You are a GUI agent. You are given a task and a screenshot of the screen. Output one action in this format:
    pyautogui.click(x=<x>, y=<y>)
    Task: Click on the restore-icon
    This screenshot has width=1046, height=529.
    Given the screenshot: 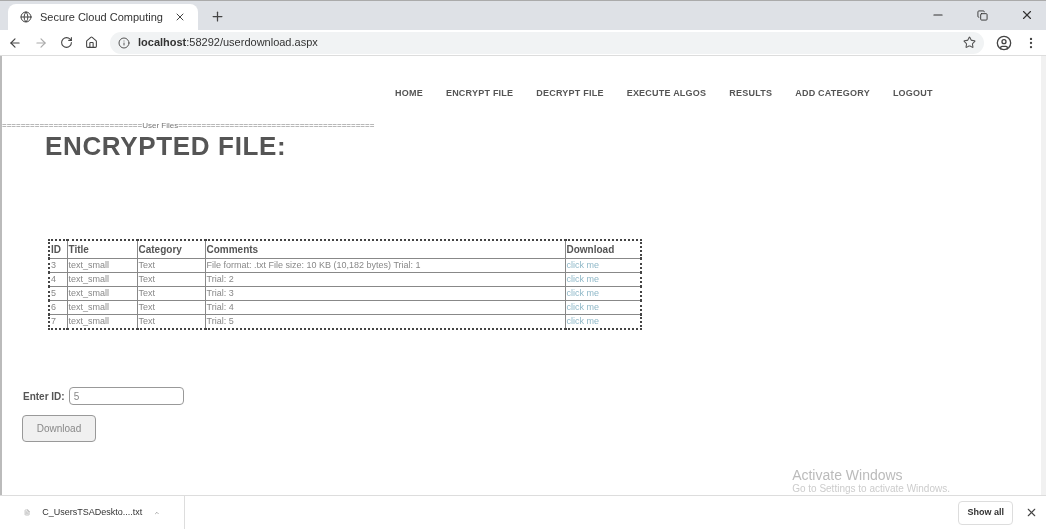 What is the action you would take?
    pyautogui.click(x=982, y=15)
    